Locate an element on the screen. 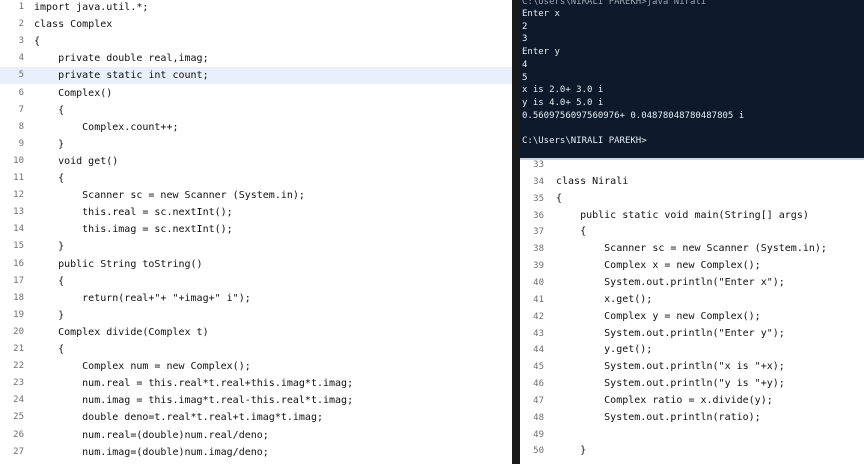 Image resolution: width=864 pixels, height=464 pixels. code-text: System.out.println("x is "+x); is located at coordinates (670, 367).